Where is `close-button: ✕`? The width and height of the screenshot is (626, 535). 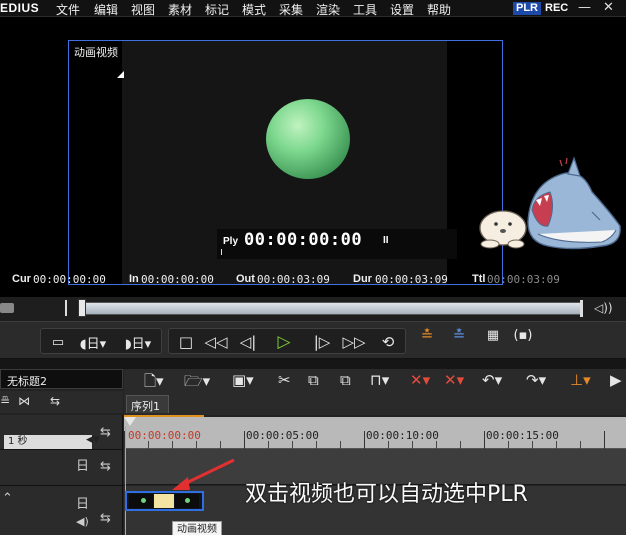 close-button: ✕ is located at coordinates (608, 7).